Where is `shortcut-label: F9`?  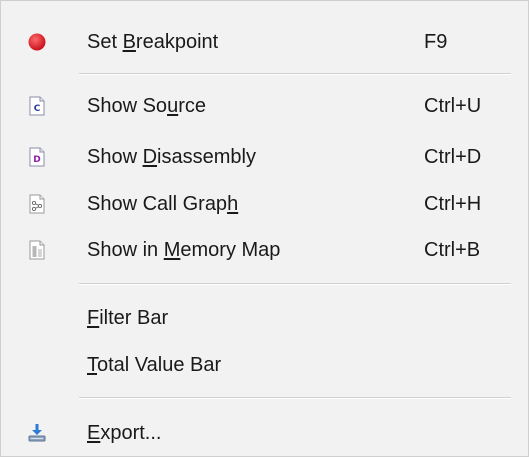
shortcut-label: F9 is located at coordinates (436, 41).